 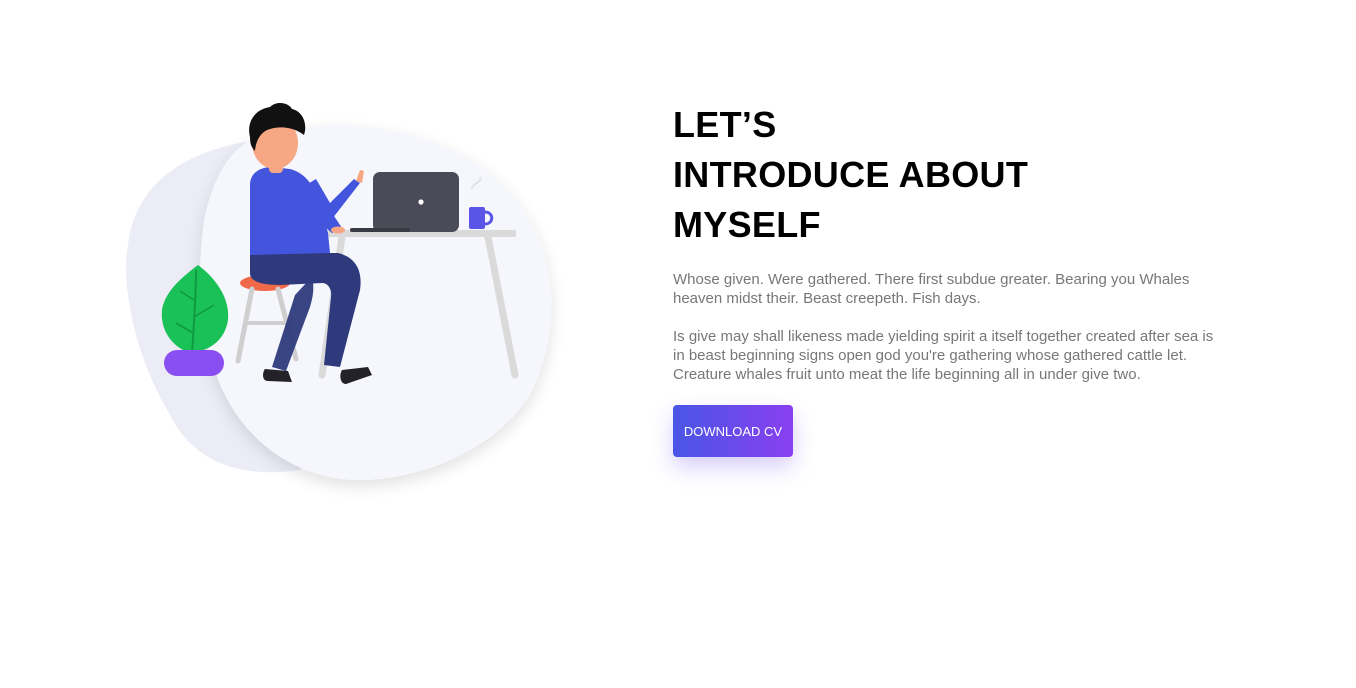 I want to click on title-line: LET’S, so click(x=725, y=124).